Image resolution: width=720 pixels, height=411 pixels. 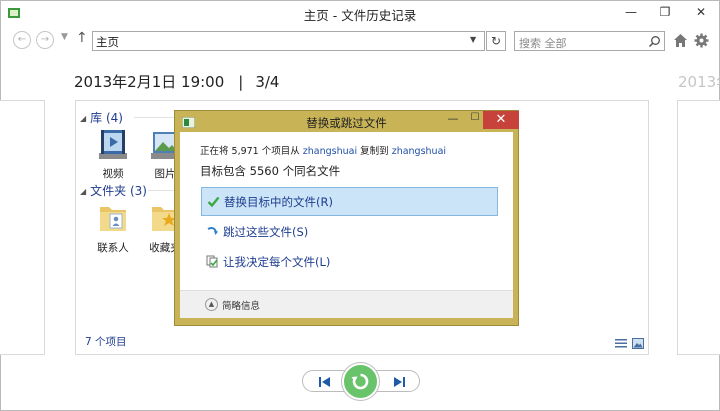 What do you see at coordinates (638, 343) in the screenshot?
I see `large-icons-view-icon` at bounding box center [638, 343].